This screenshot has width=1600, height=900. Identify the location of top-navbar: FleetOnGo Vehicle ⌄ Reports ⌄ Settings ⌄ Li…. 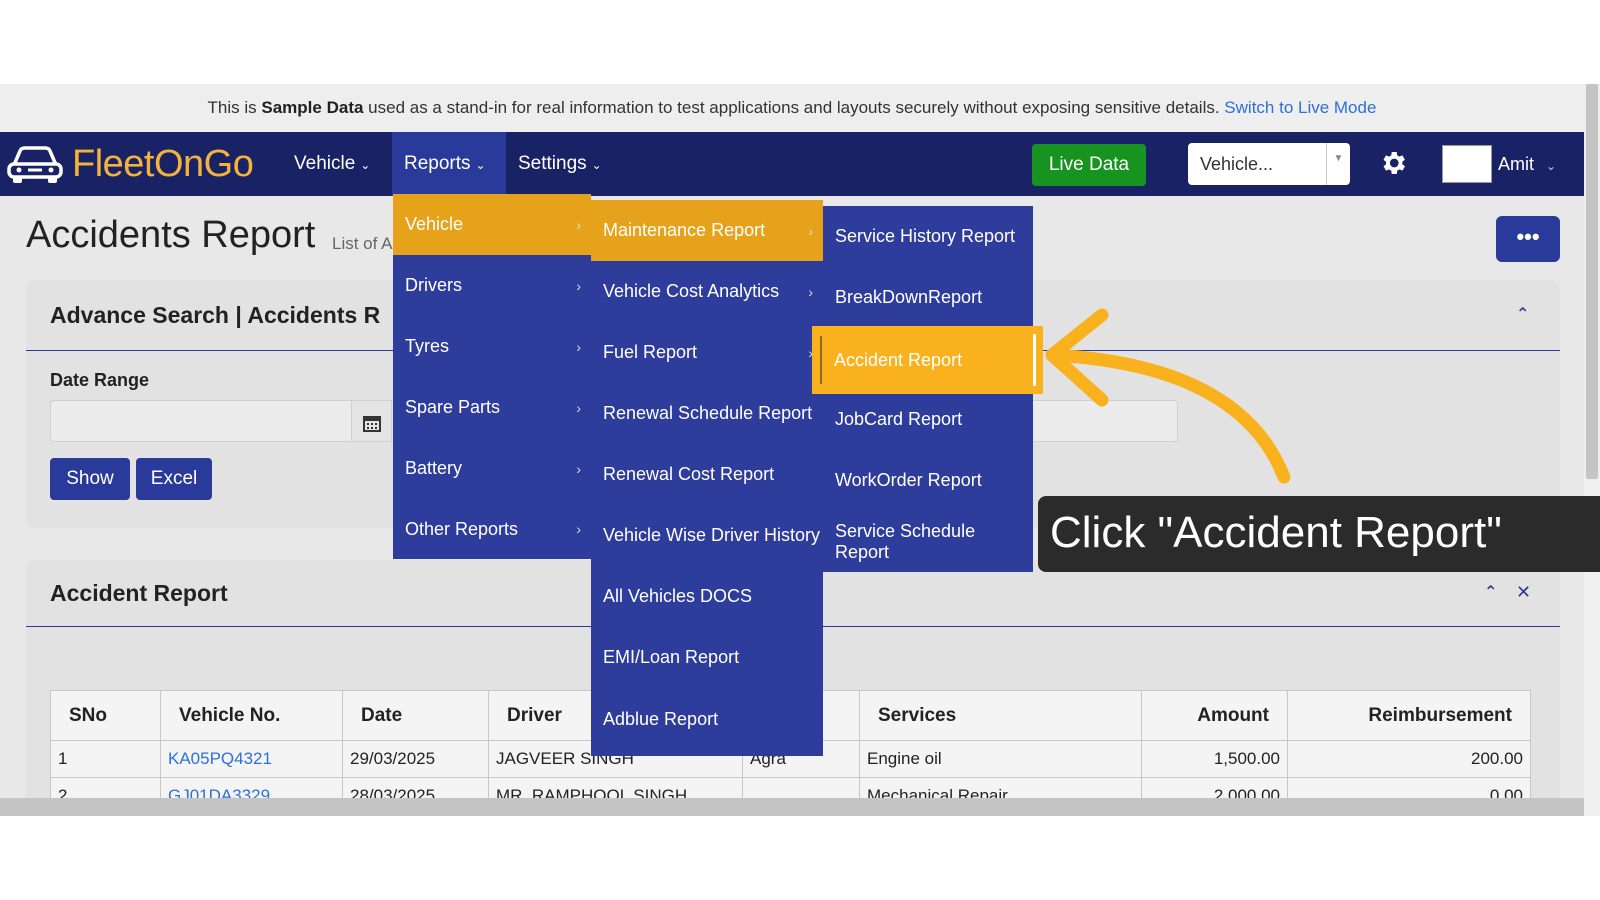
(792, 164).